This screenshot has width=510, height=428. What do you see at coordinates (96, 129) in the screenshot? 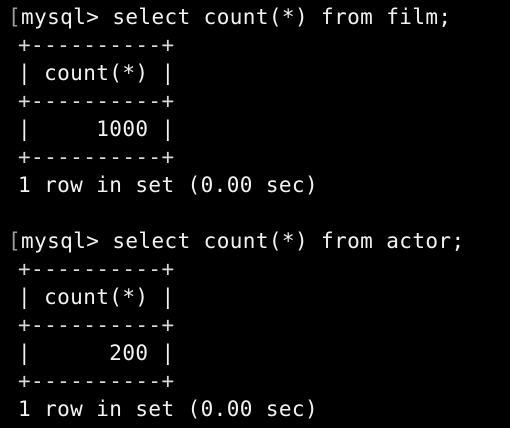
I see `table-row: | 1000 |` at bounding box center [96, 129].